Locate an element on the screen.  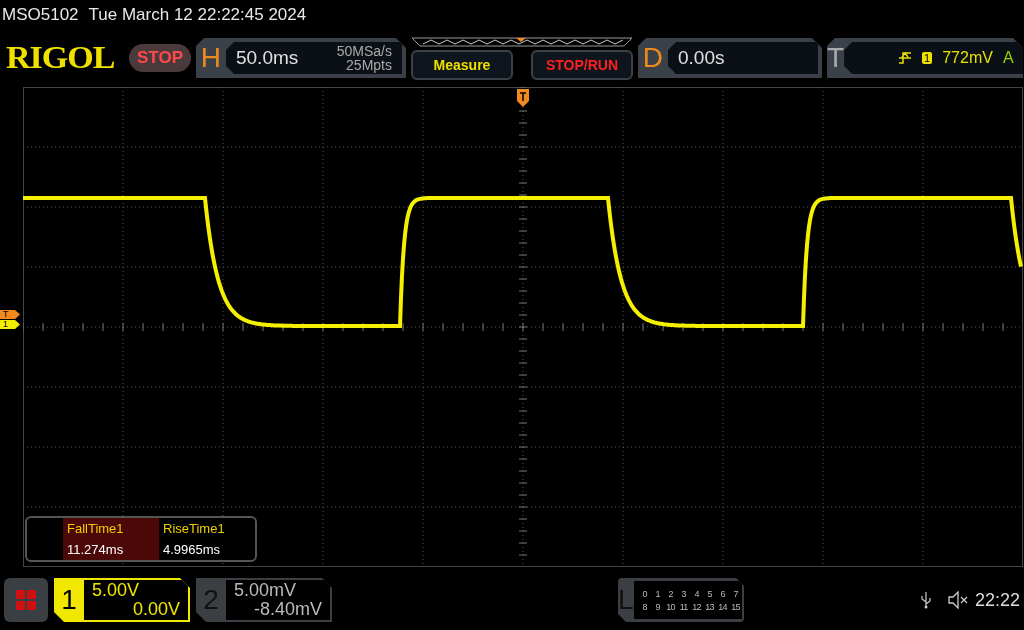
logic-channel-number: 13 is located at coordinates (709, 606).